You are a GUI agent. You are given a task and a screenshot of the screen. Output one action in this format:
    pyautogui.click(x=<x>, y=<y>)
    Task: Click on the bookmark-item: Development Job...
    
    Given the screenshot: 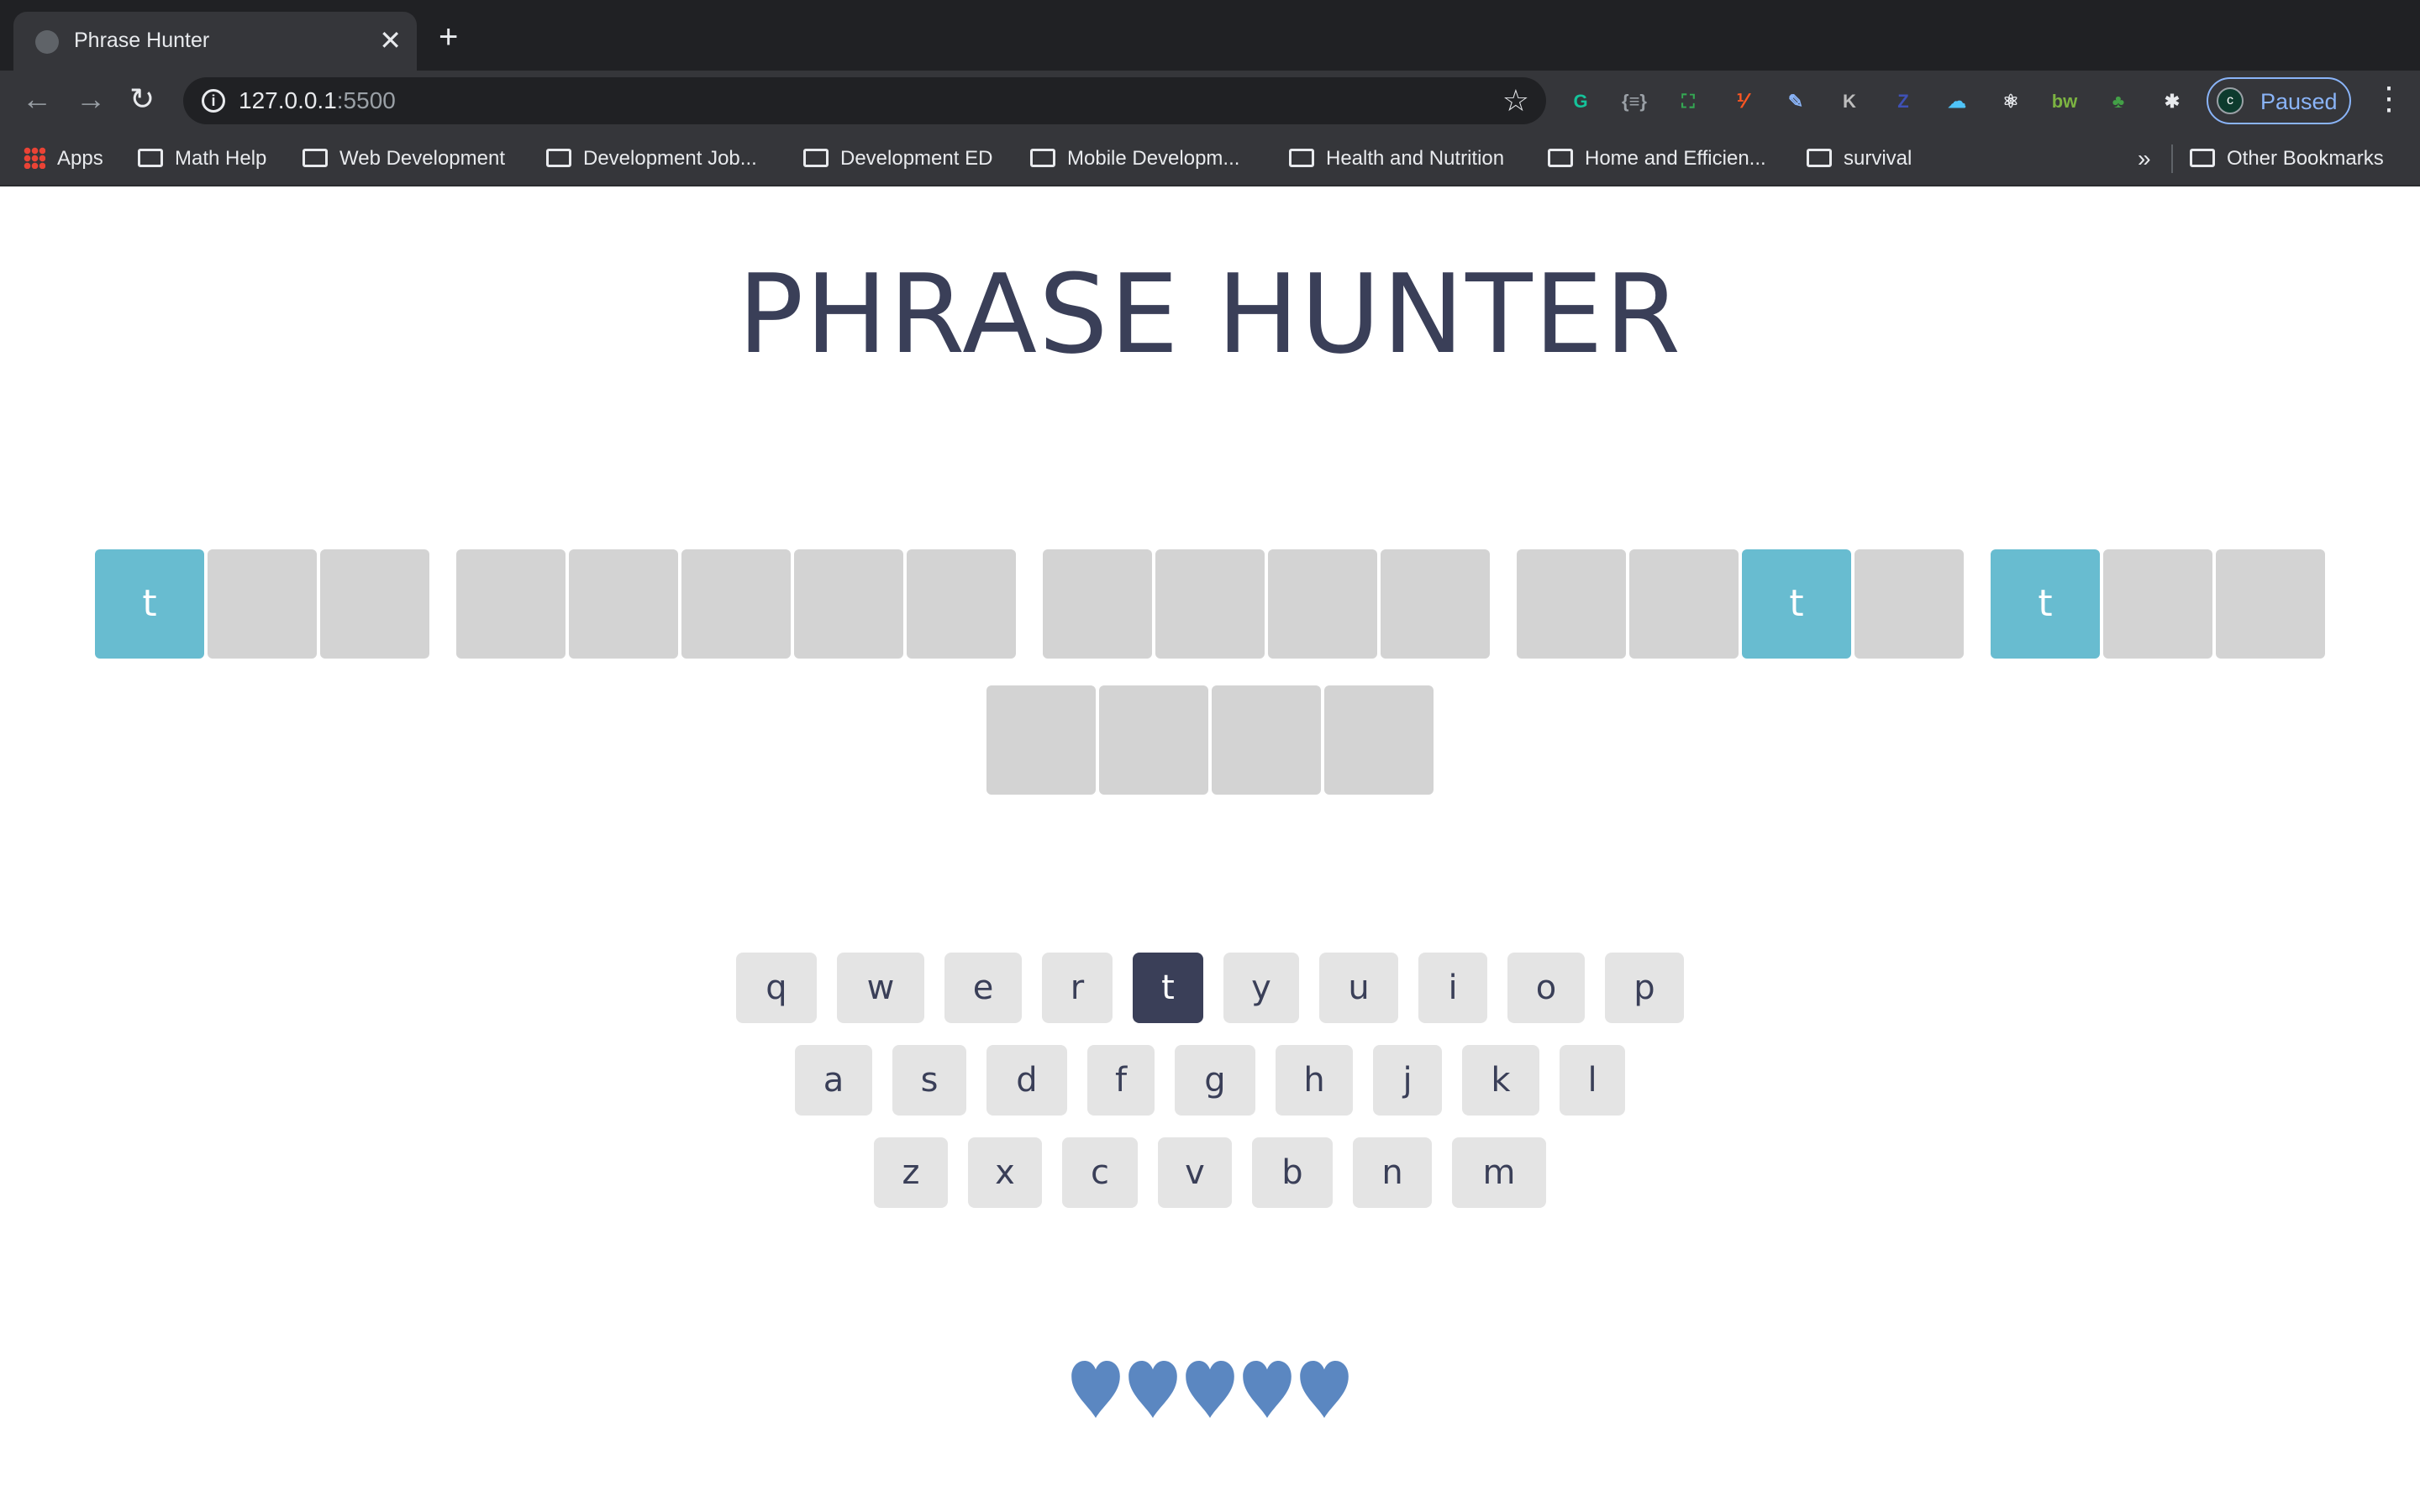 What is the action you would take?
    pyautogui.click(x=651, y=158)
    